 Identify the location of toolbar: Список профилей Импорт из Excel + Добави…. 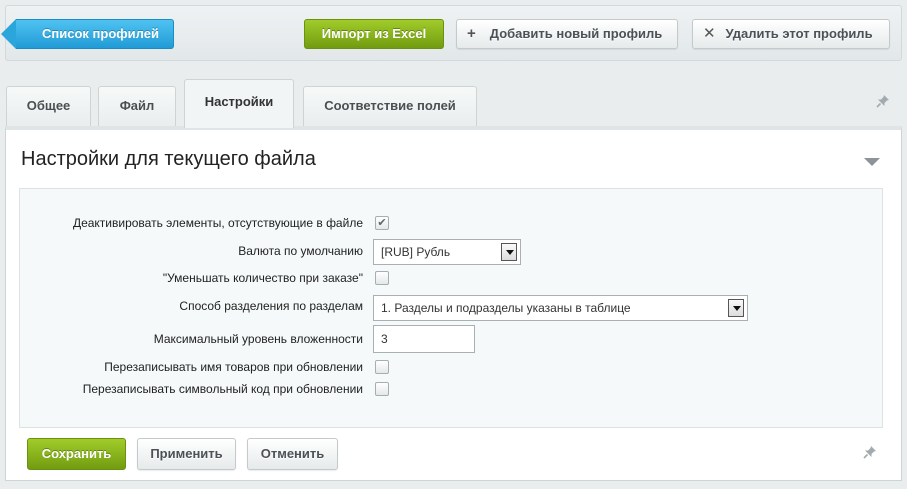
(451, 33).